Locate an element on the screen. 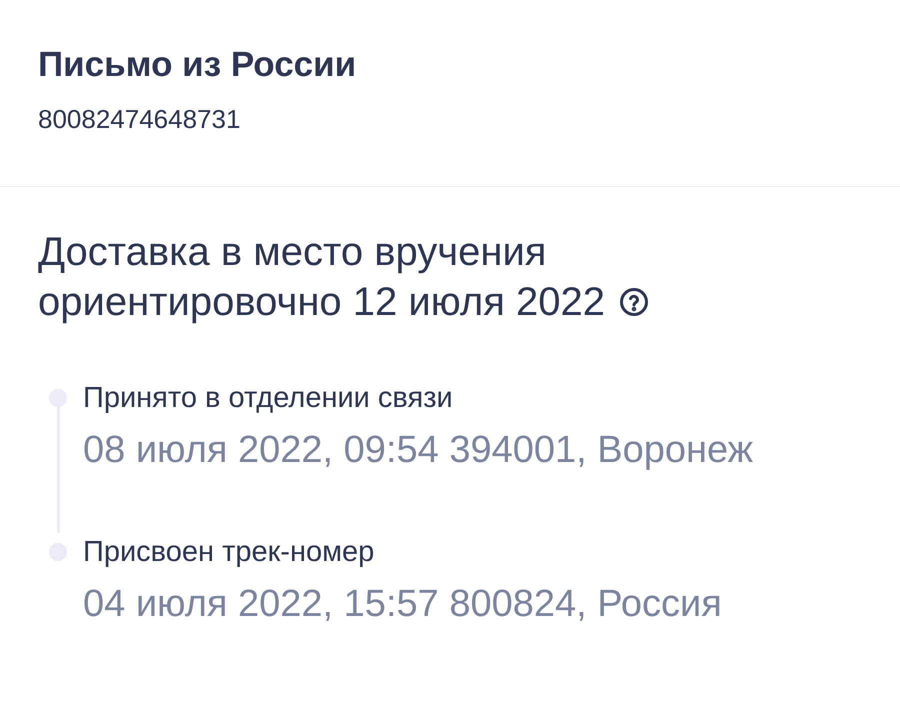 This screenshot has height=723, width=900. delivery-estimate: Доставка в место вручения is located at coordinates (293, 252).